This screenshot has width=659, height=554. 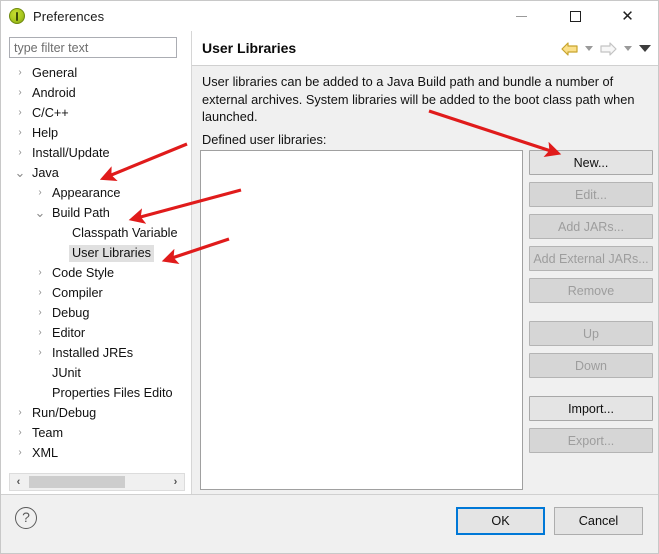 What do you see at coordinates (48, 432) in the screenshot?
I see `tree-item-label: Team` at bounding box center [48, 432].